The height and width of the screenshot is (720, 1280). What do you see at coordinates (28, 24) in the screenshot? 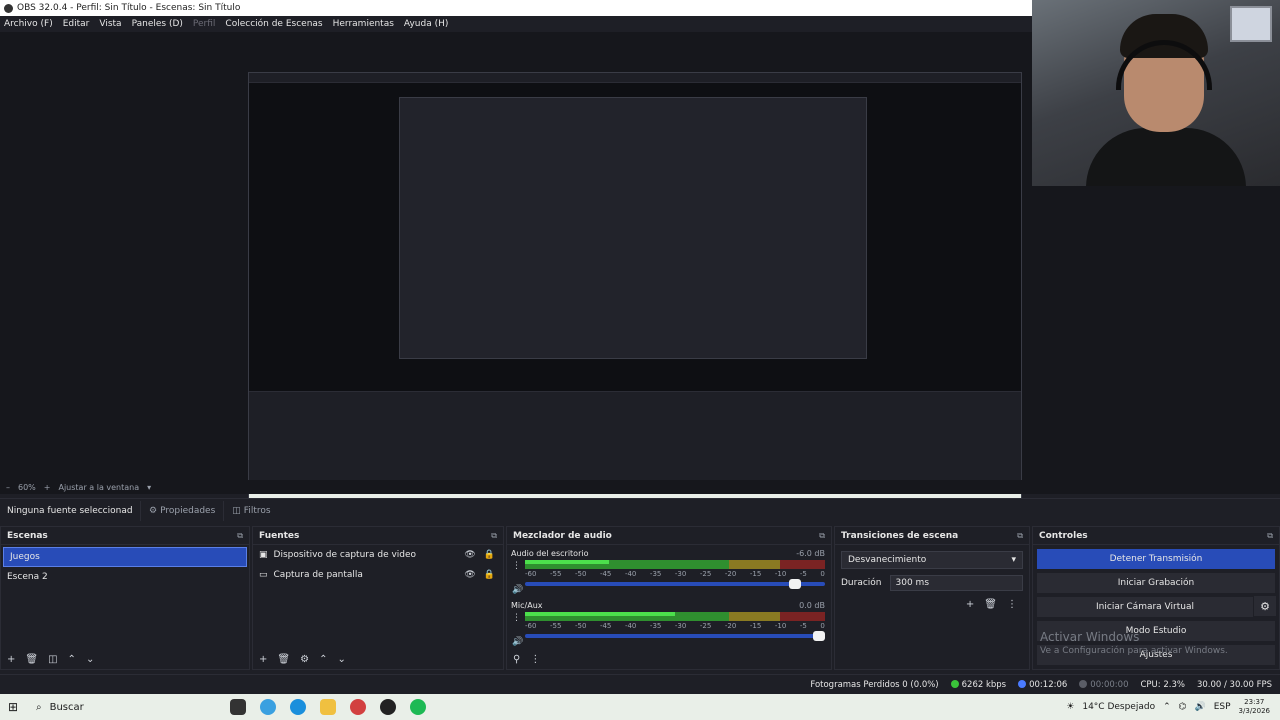
I see `menu-archivo: Archivo (F)` at bounding box center [28, 24].